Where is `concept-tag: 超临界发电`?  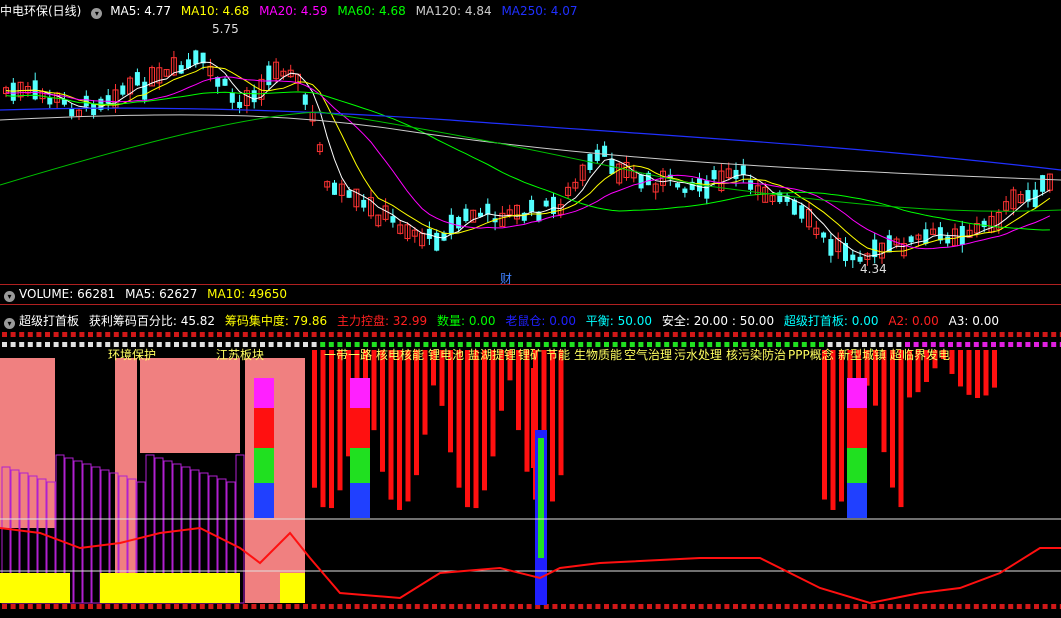 concept-tag: 超临界发电 is located at coordinates (920, 354).